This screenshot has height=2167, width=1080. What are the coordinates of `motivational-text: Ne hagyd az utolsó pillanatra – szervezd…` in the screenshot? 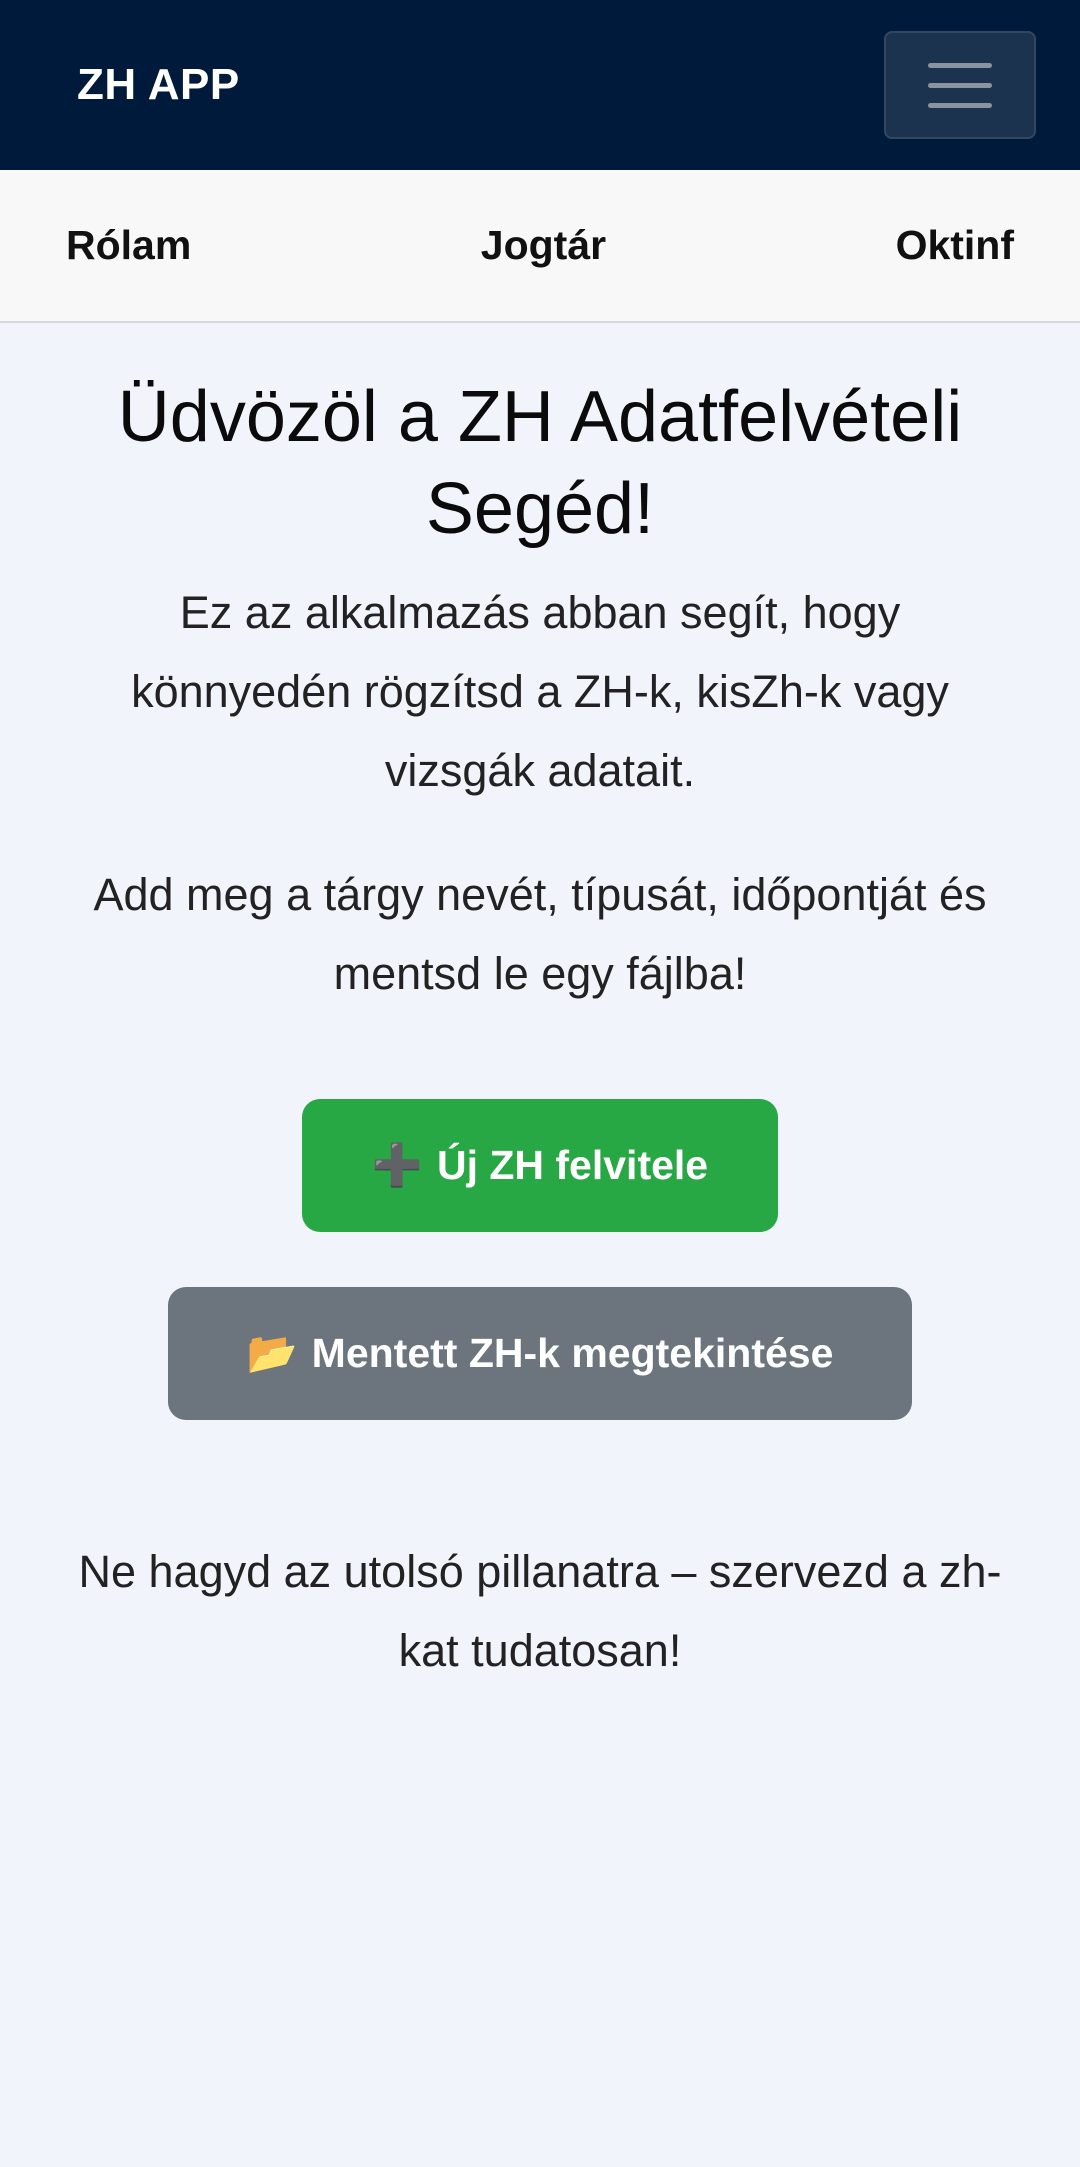 It's located at (540, 1611).